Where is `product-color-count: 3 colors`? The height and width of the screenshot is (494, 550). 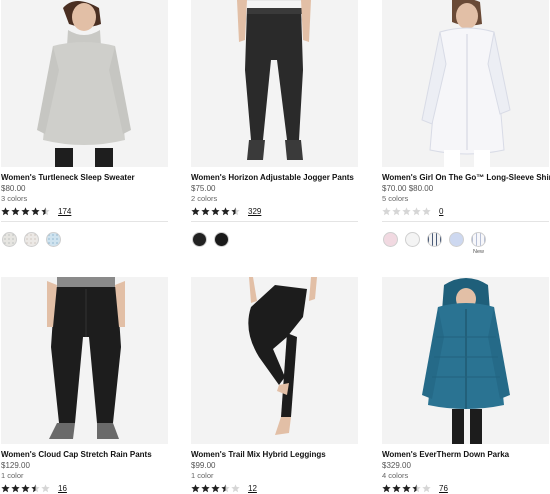
product-color-count: 3 colors is located at coordinates (14, 198).